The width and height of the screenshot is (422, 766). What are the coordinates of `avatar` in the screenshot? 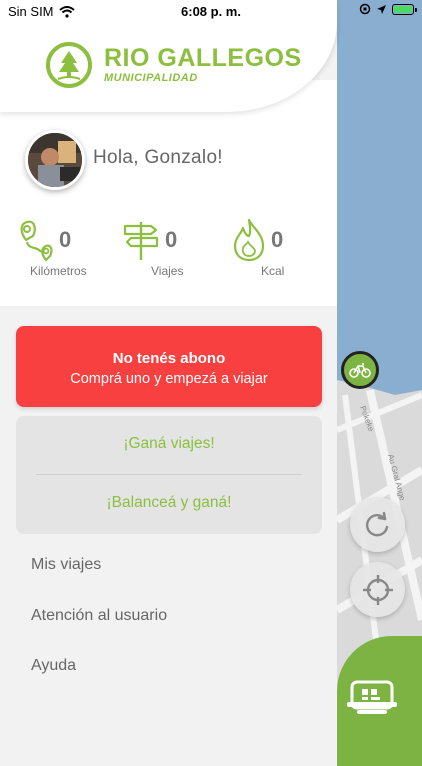 It's located at (55, 160).